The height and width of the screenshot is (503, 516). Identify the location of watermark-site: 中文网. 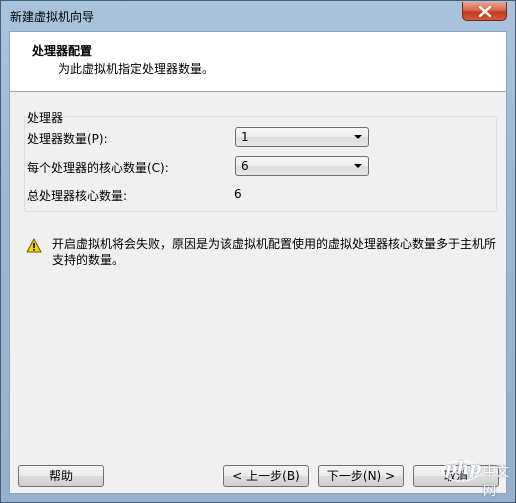
(496, 482).